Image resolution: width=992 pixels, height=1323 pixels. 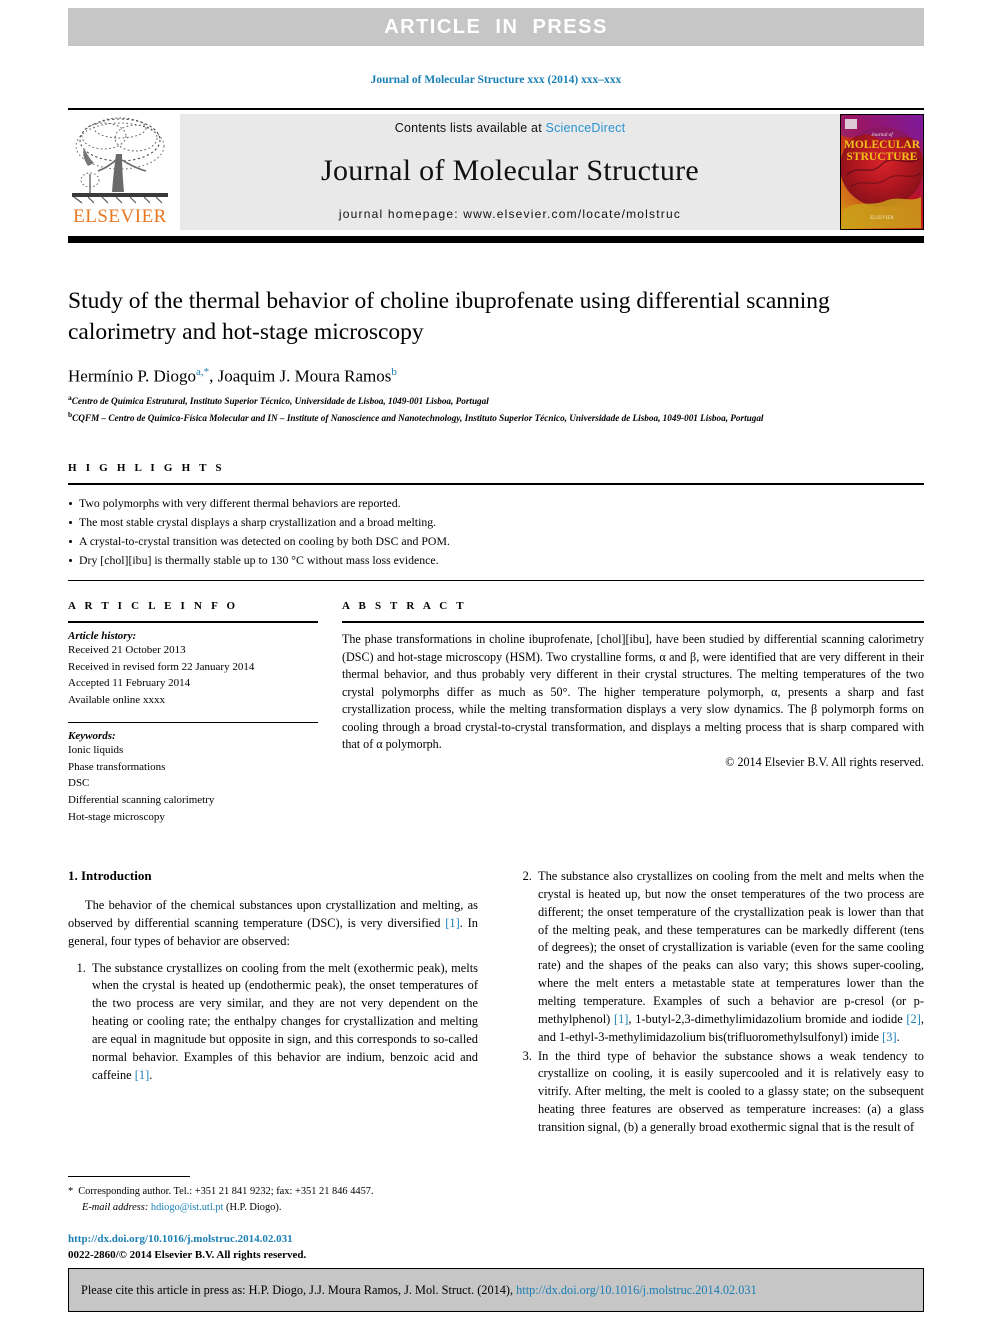 I want to click on introduction-heading: 1. Introduction, so click(x=110, y=875).